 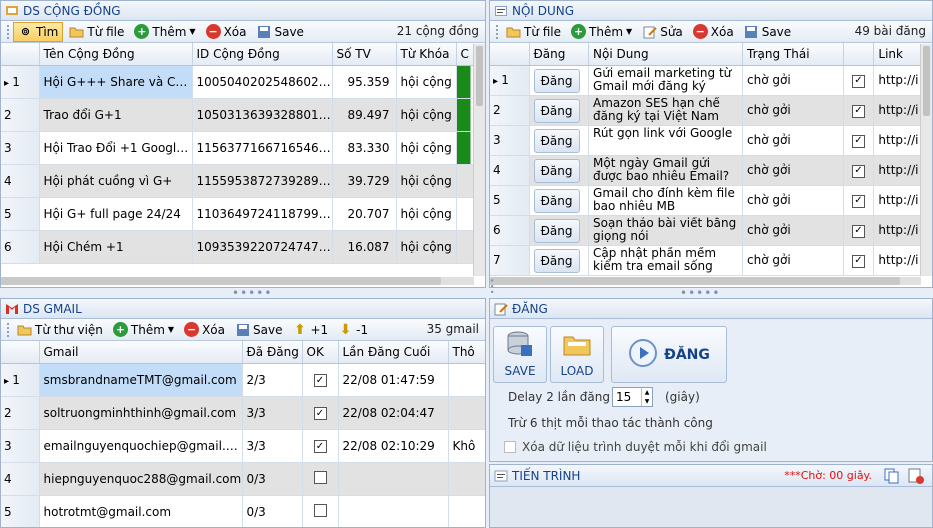 I want to click on minus-one-button: ⬇ -1, so click(x=353, y=330).